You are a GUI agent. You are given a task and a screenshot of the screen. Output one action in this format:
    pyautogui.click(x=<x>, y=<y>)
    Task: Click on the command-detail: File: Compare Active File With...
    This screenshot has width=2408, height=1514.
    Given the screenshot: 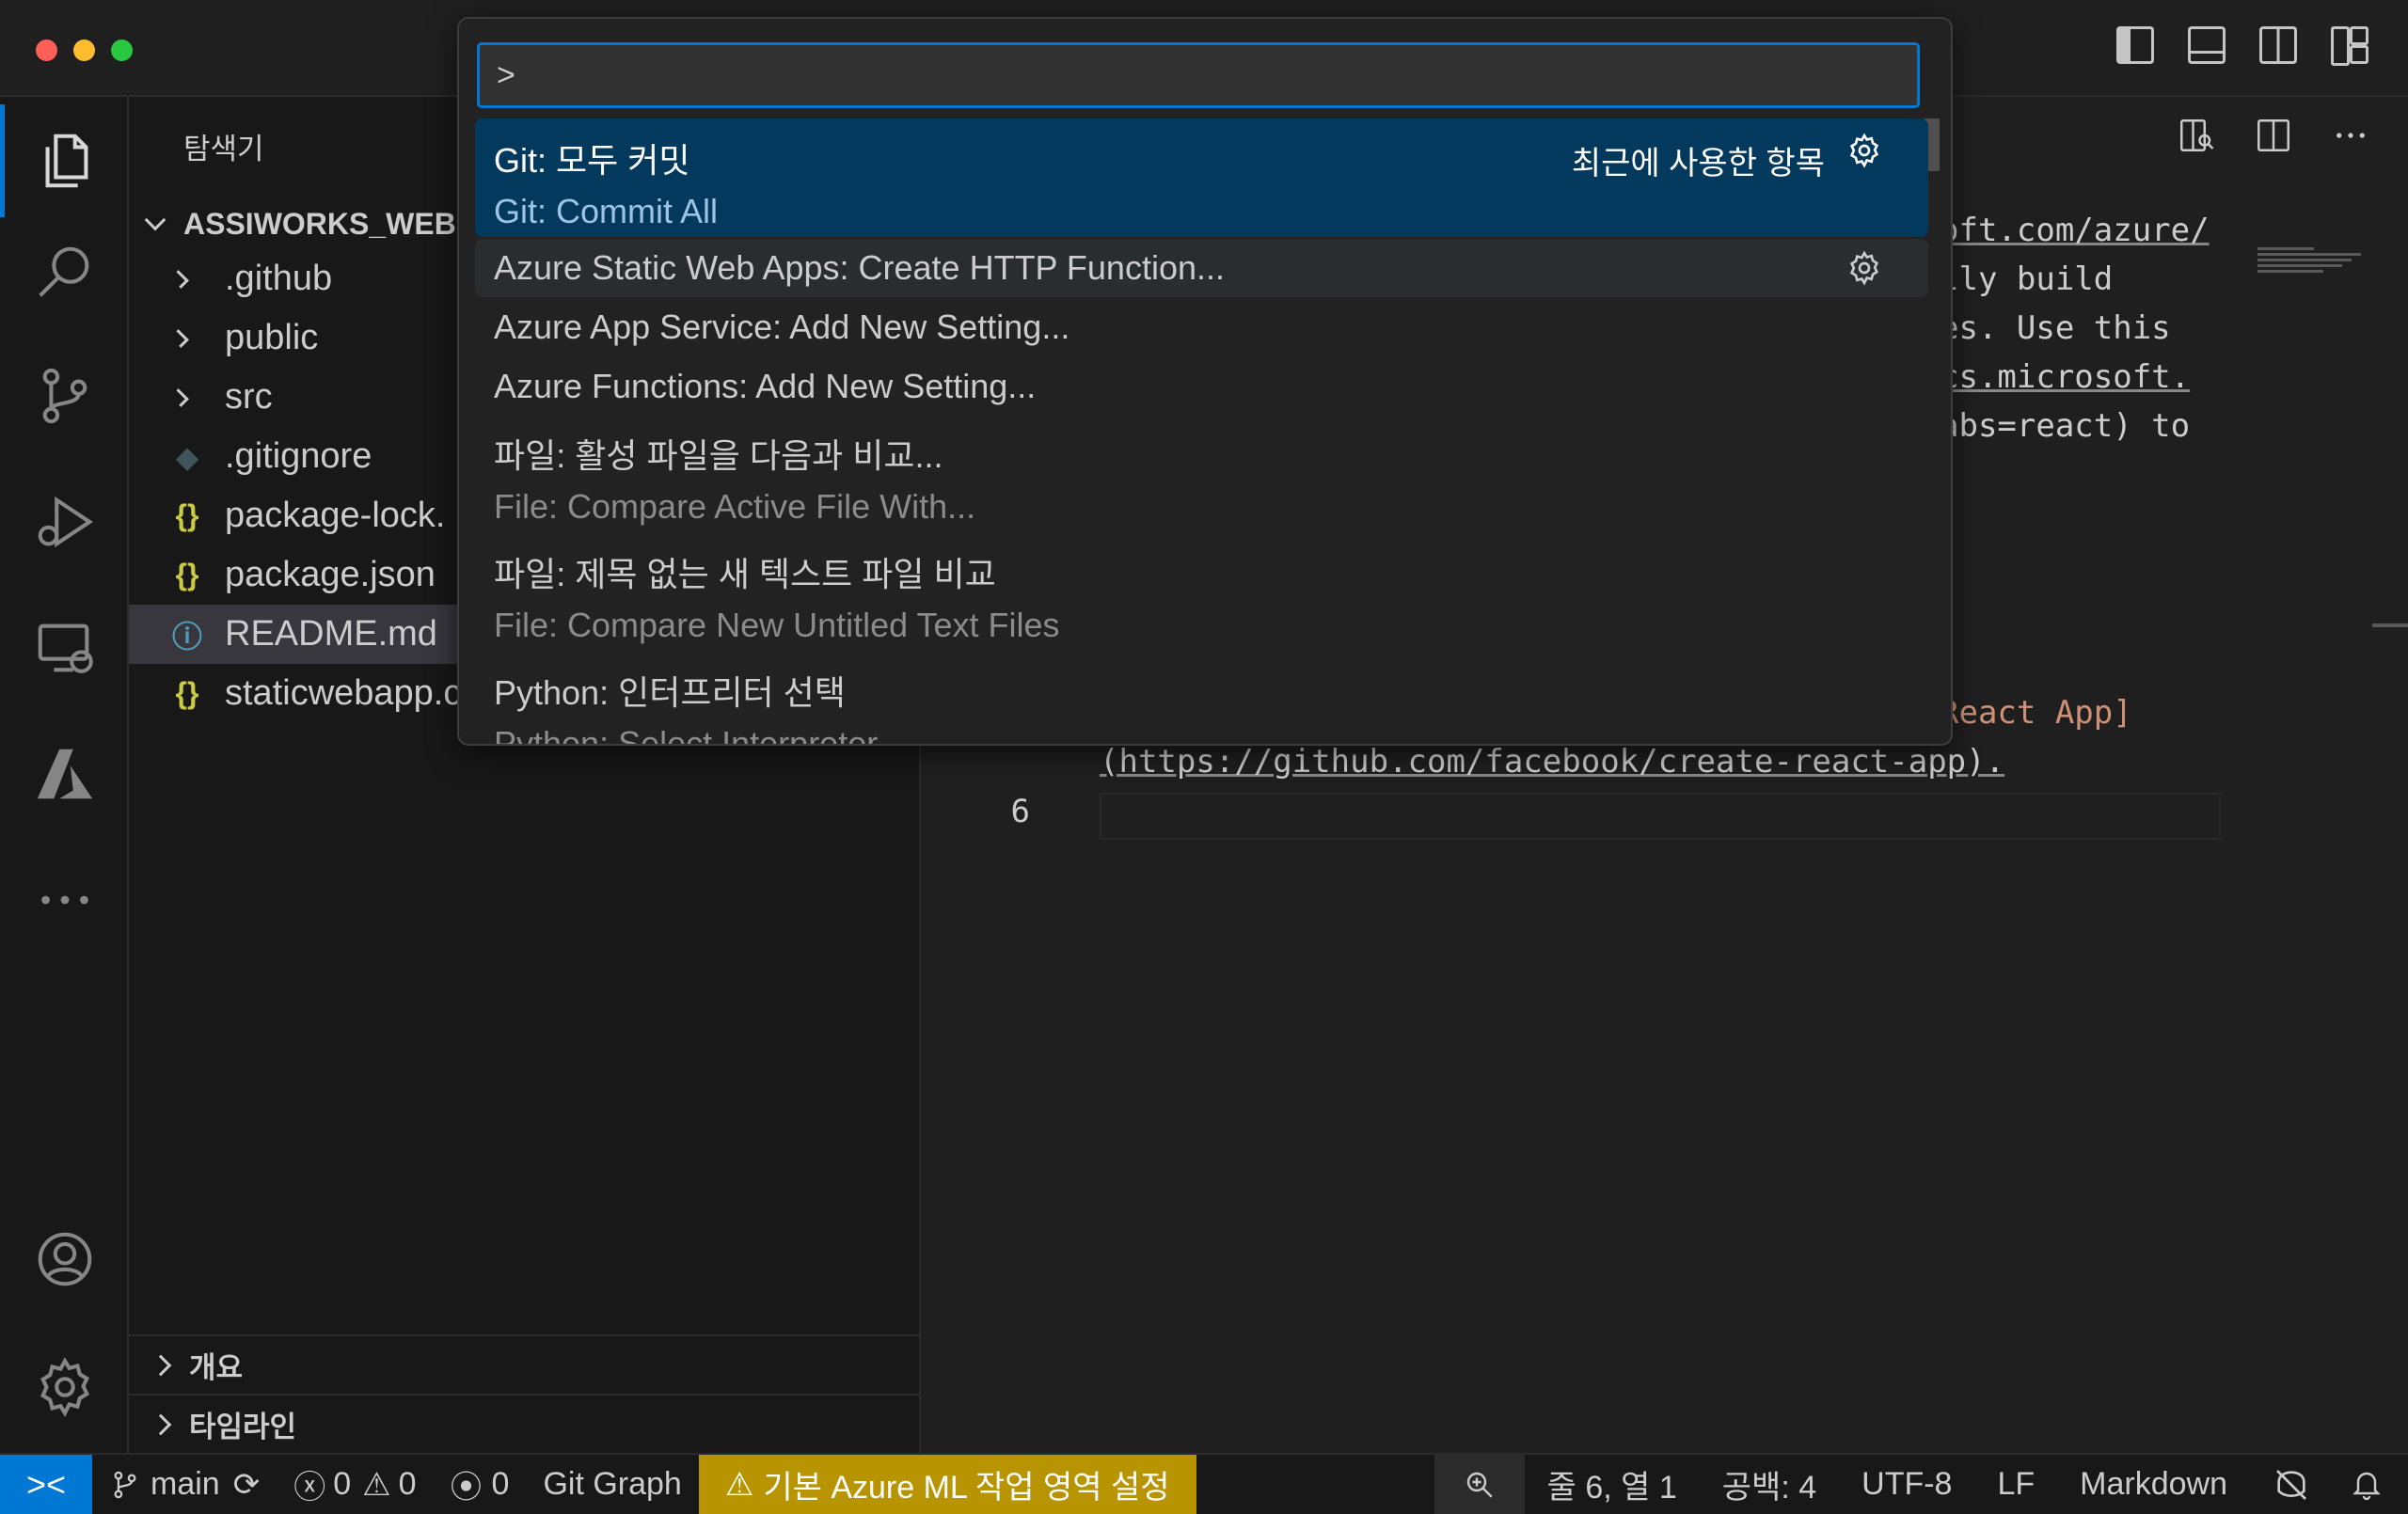 What is the action you would take?
    pyautogui.click(x=735, y=506)
    